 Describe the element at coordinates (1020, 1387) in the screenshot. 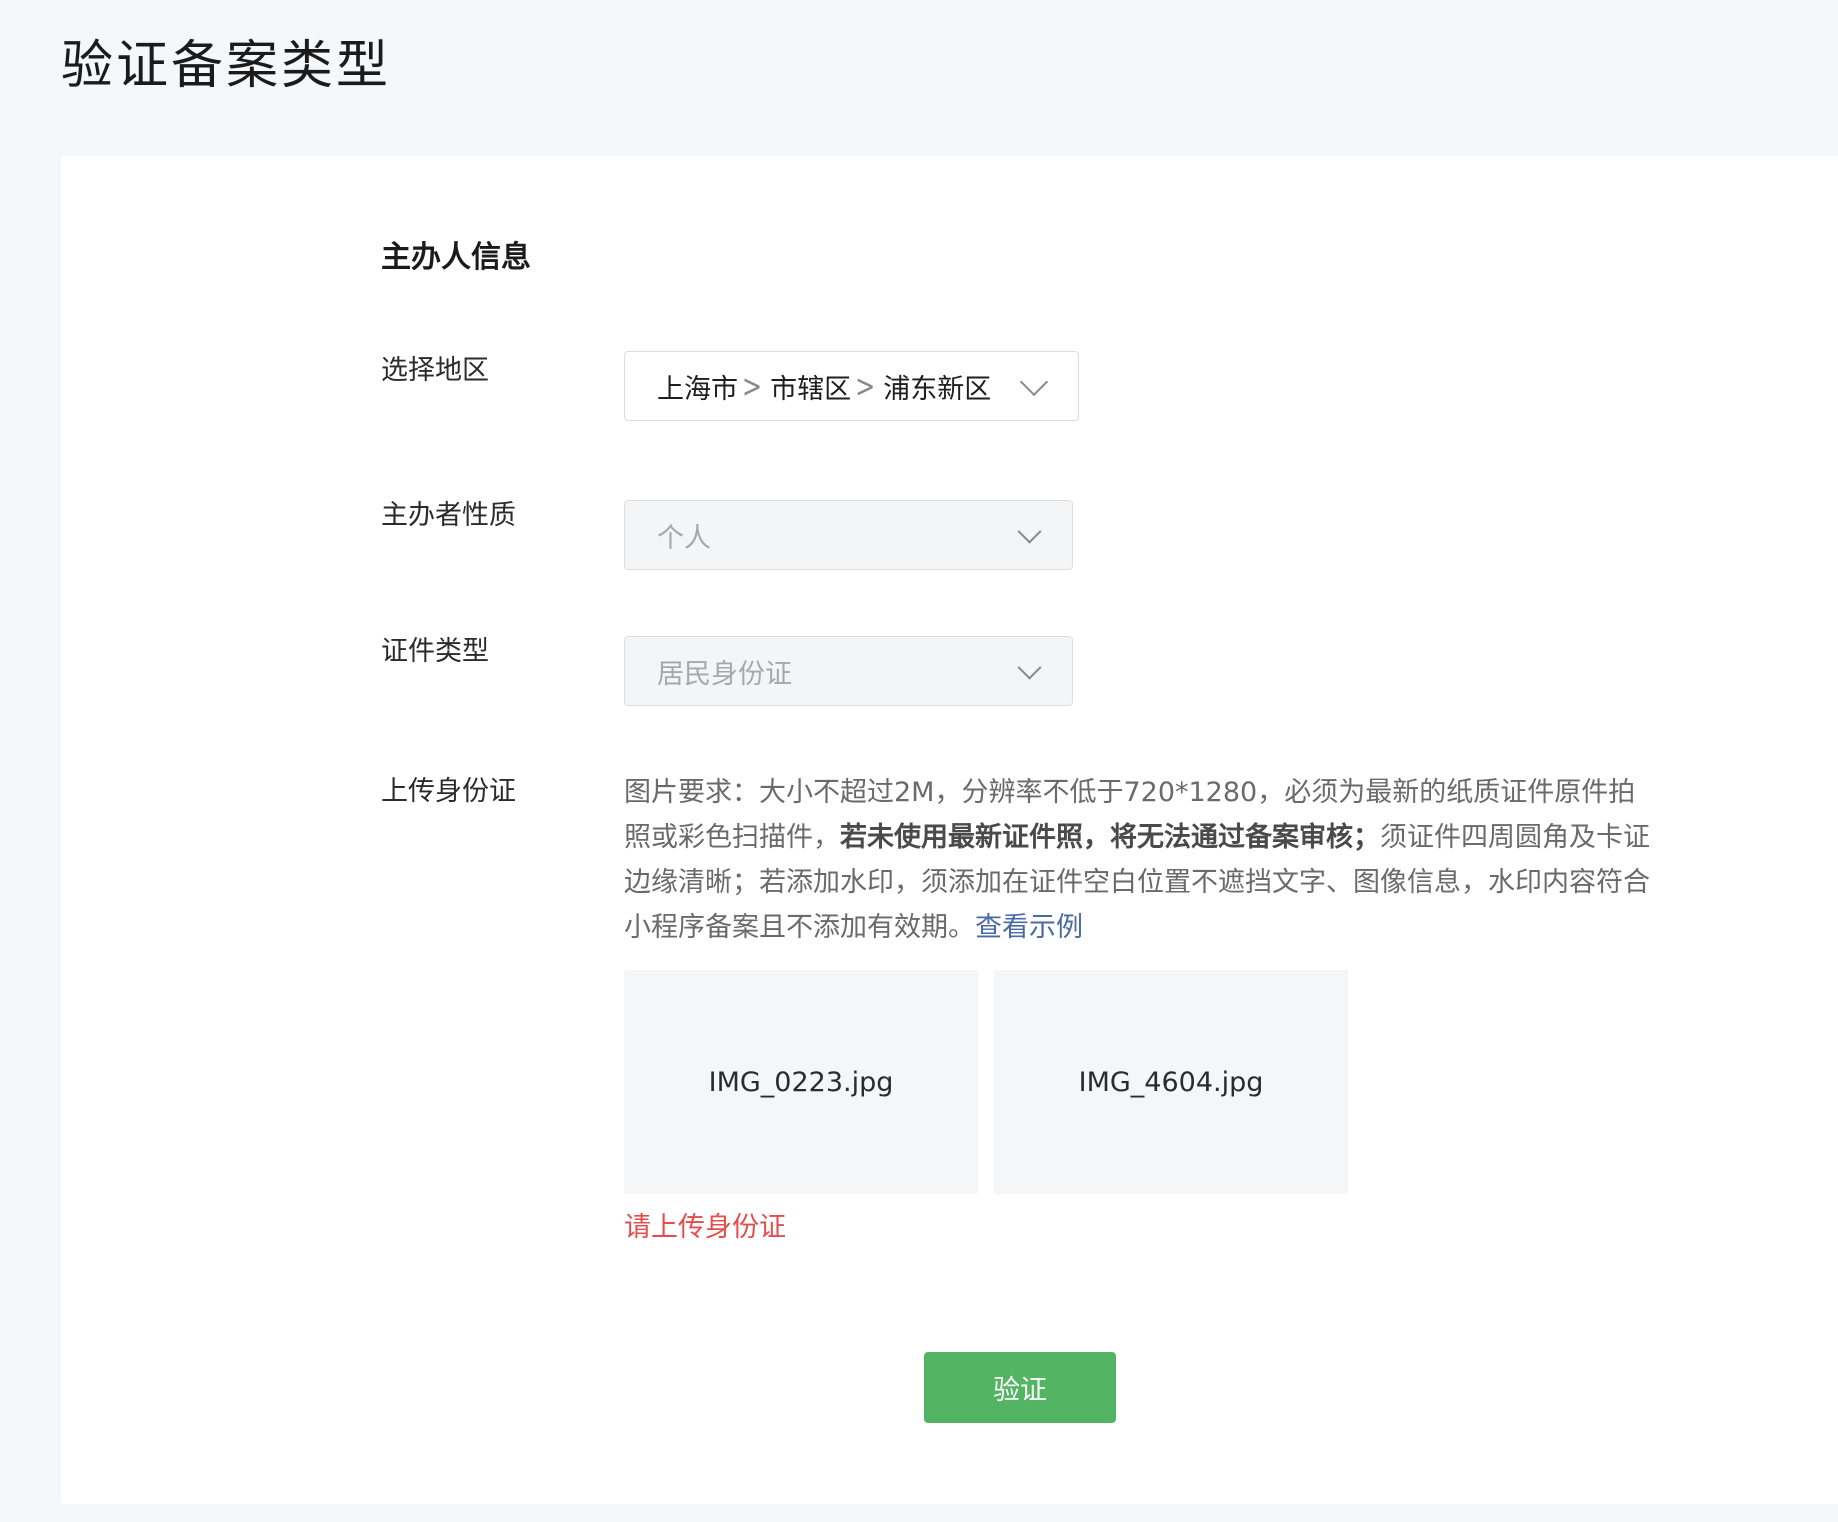

I see `verify-button: 验证` at that location.